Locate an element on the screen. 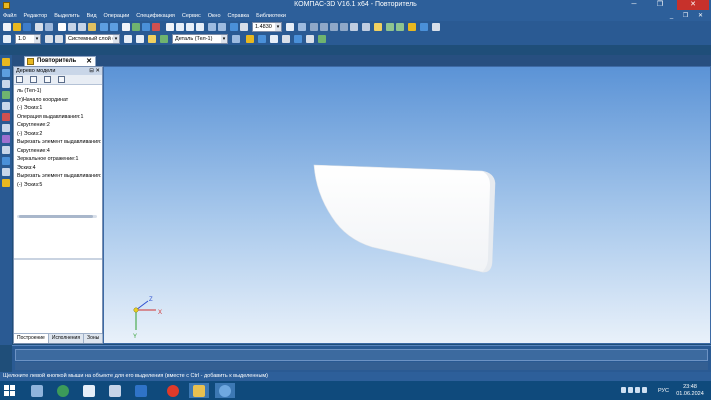  hidden-lines-icon is located at coordinates (324, 27).